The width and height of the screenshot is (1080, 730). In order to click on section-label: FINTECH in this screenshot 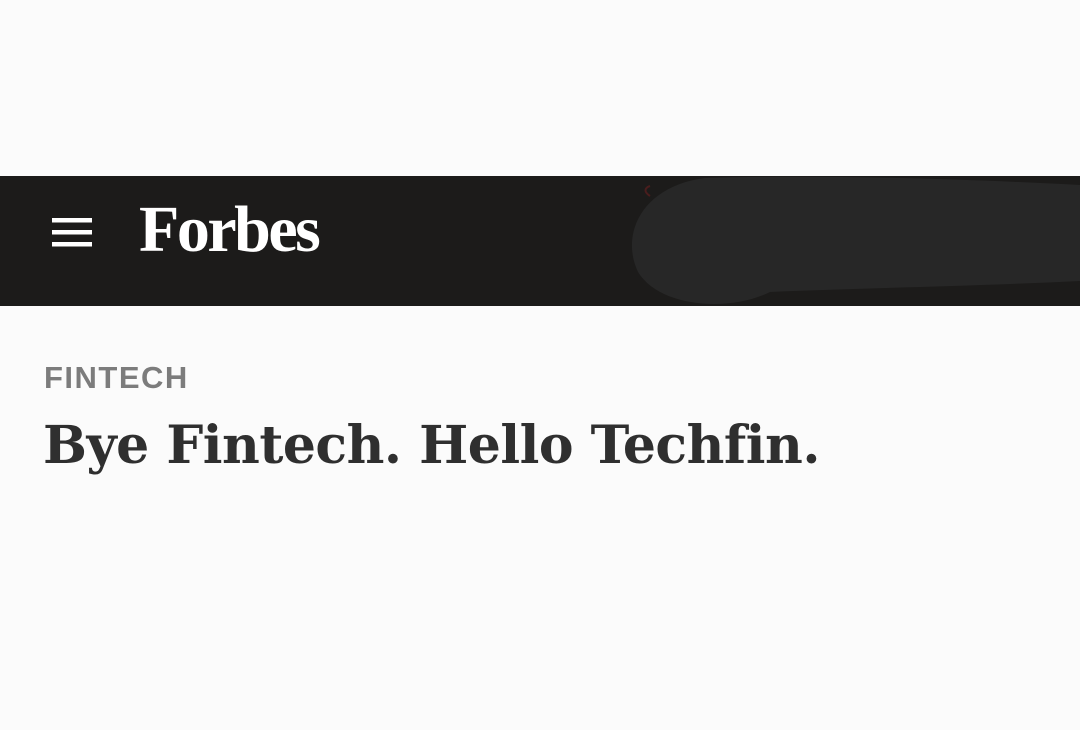, I will do `click(116, 378)`.